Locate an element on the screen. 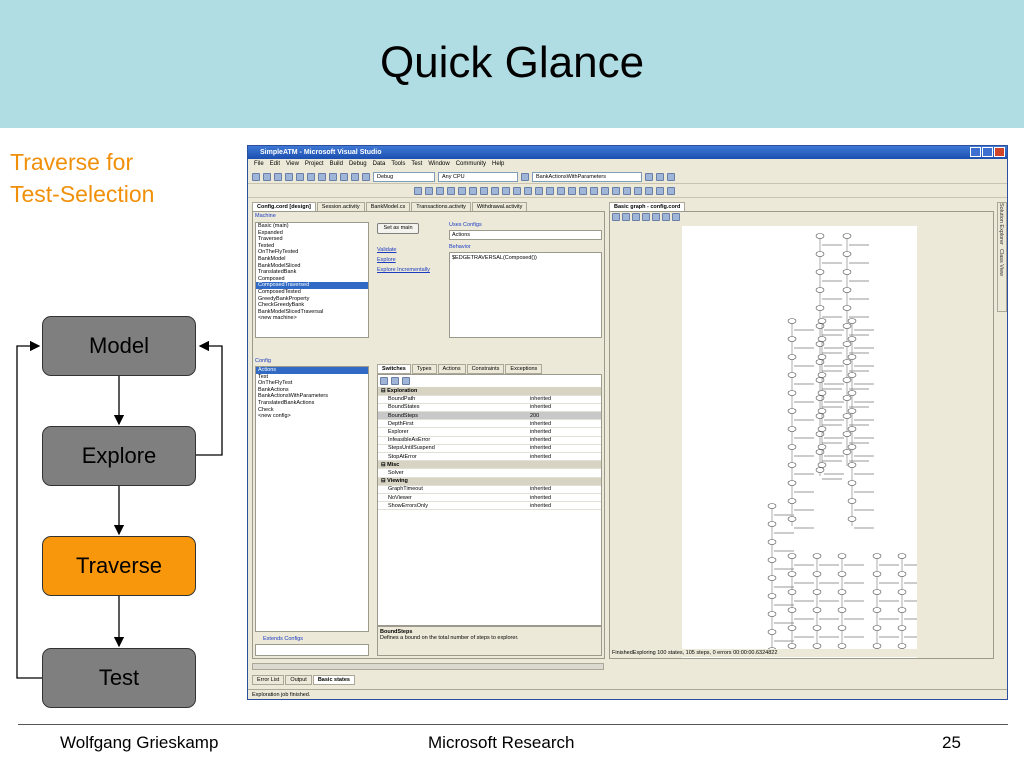 This screenshot has height=768, width=1024. class-view-tab: Class View is located at coordinates (1001, 262).